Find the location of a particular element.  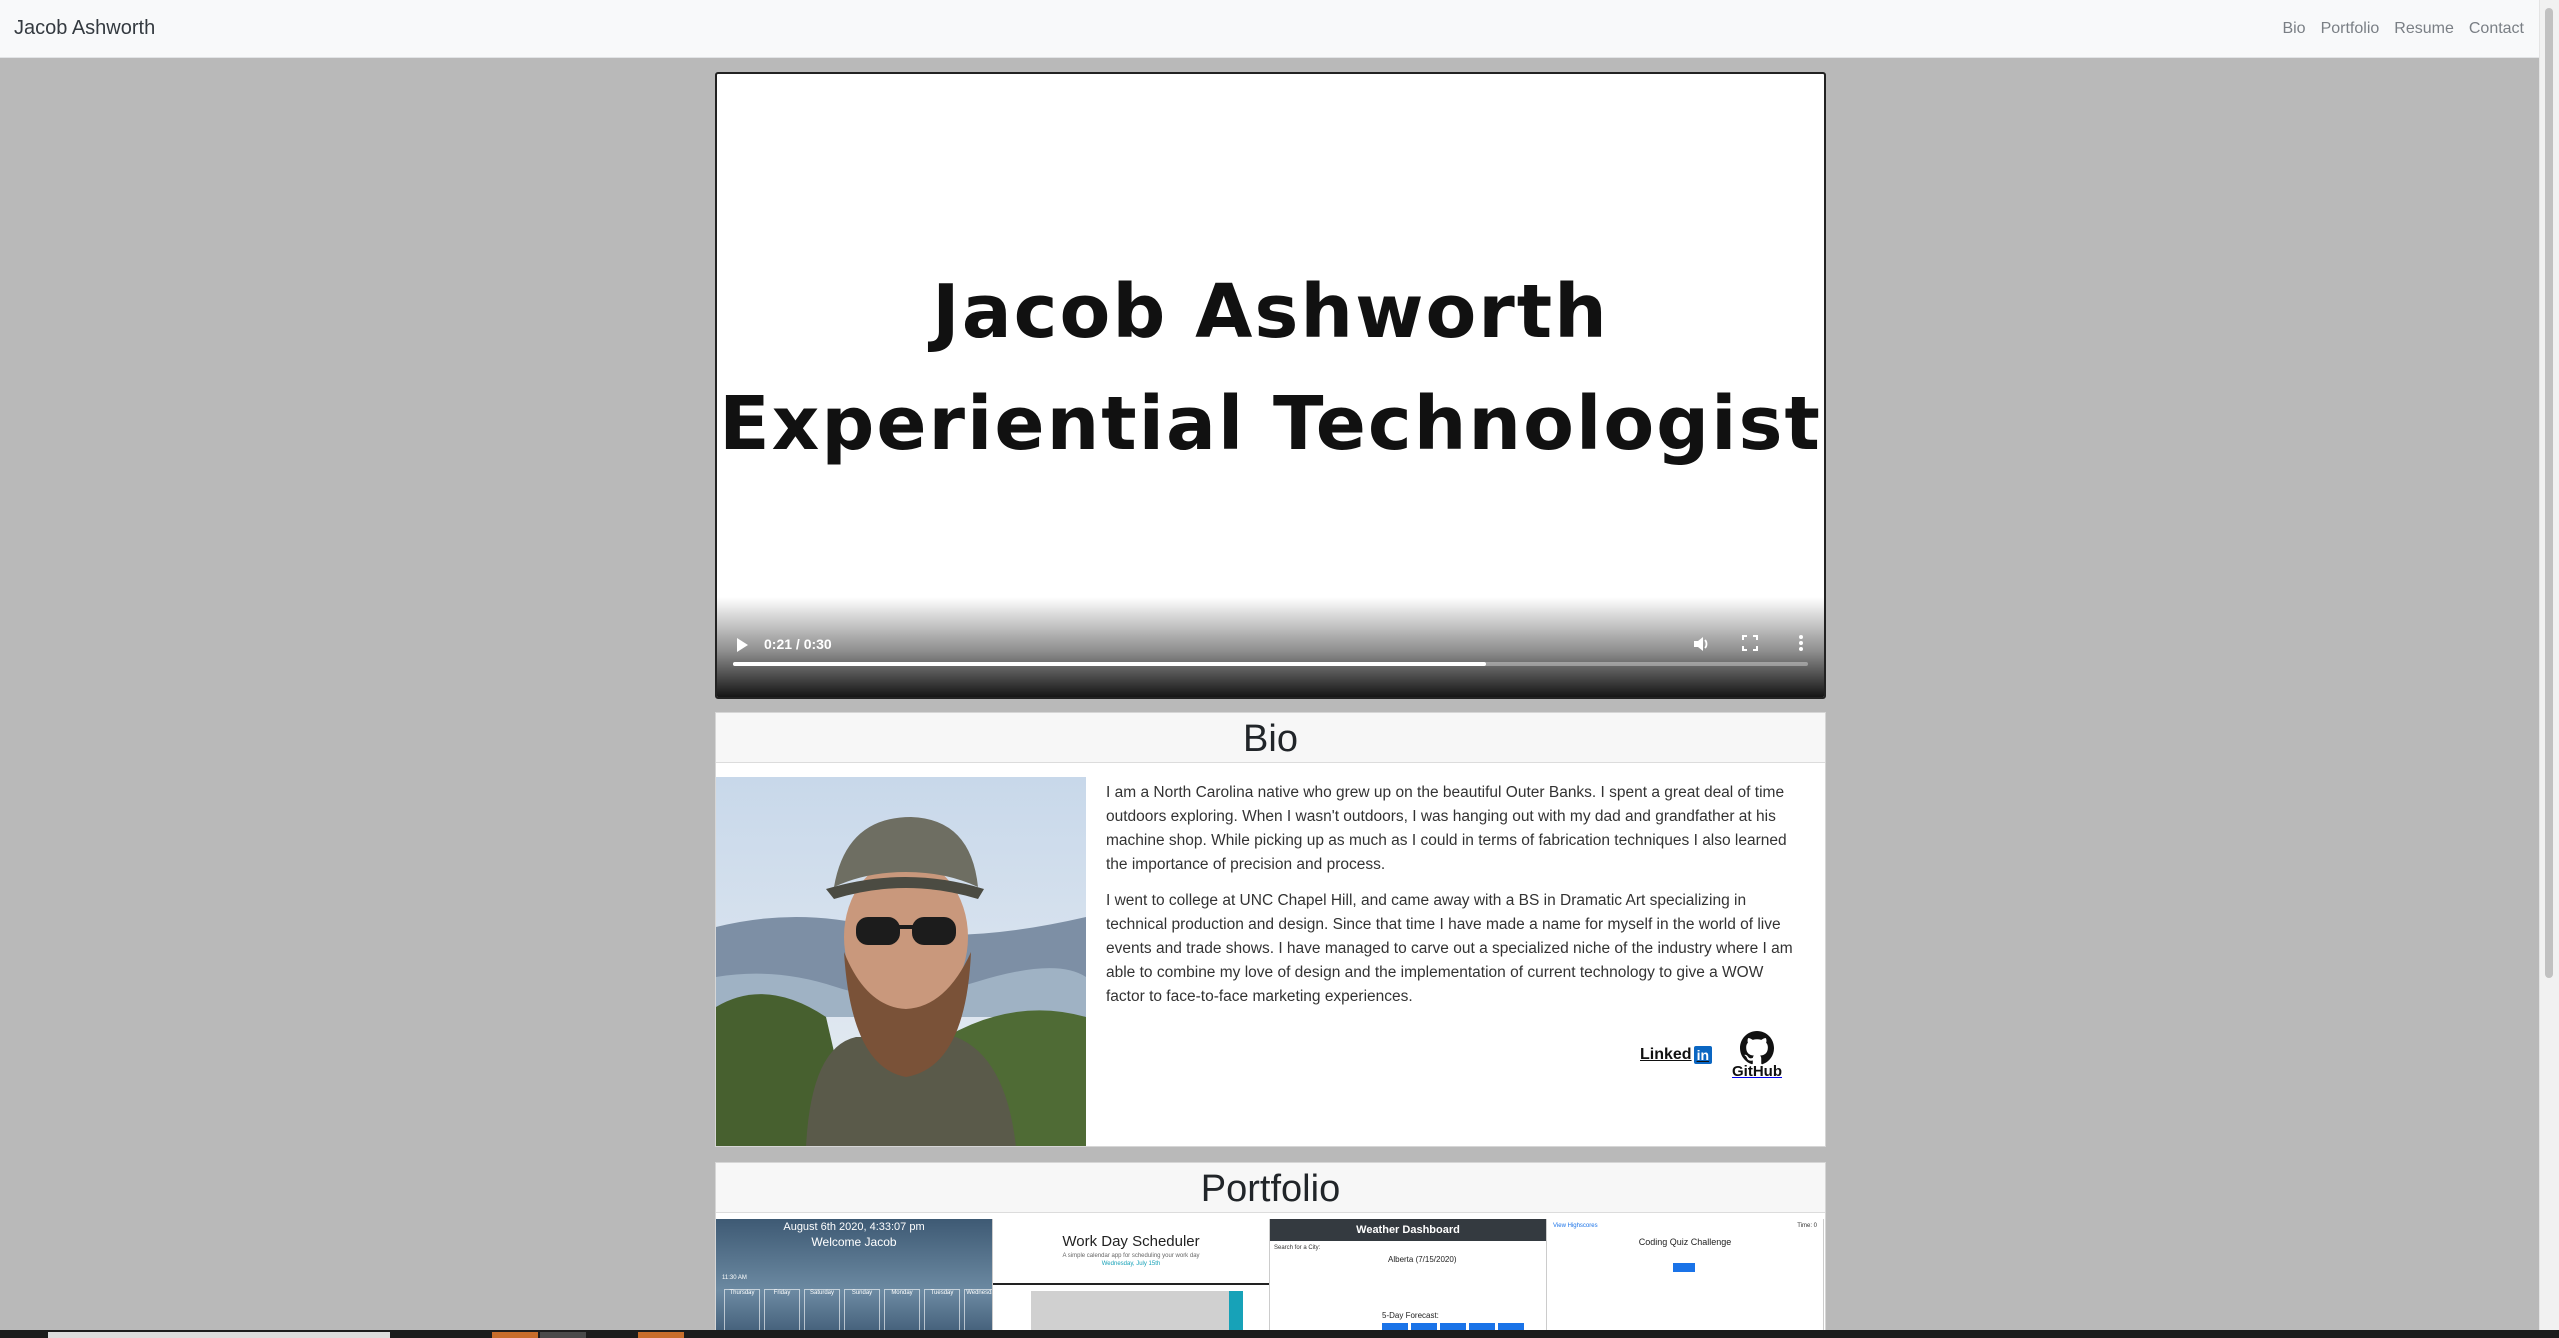

portfolio-heading: Portfolio is located at coordinates (1270, 1188).